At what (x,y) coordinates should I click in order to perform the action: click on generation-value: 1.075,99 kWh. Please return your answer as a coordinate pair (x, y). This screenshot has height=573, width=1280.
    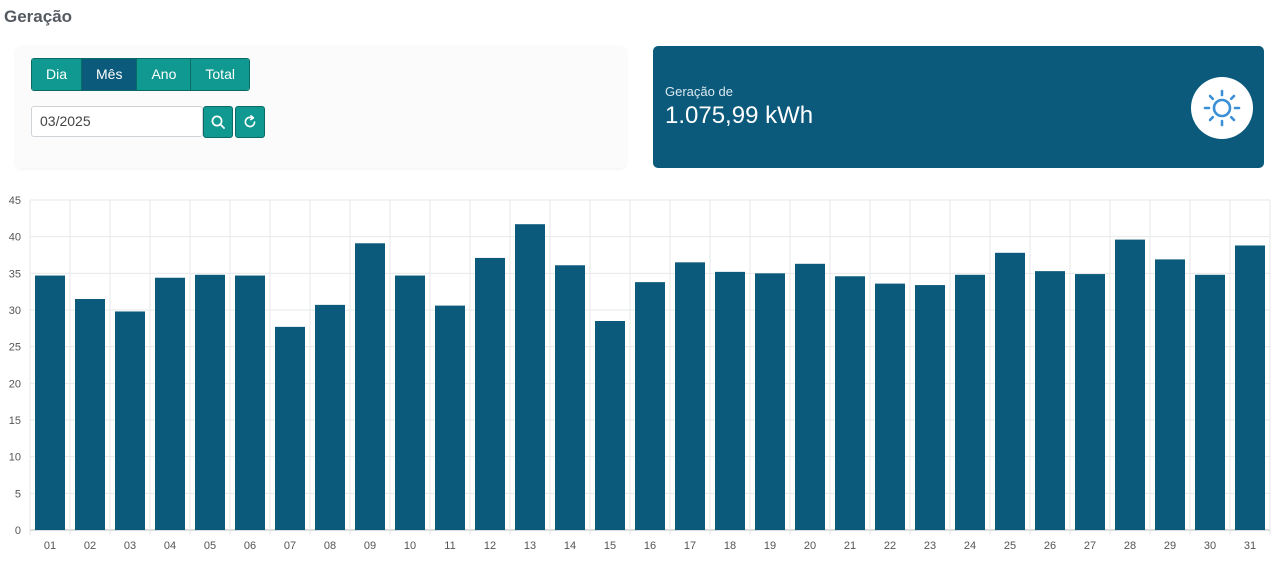
    Looking at the image, I should click on (739, 115).